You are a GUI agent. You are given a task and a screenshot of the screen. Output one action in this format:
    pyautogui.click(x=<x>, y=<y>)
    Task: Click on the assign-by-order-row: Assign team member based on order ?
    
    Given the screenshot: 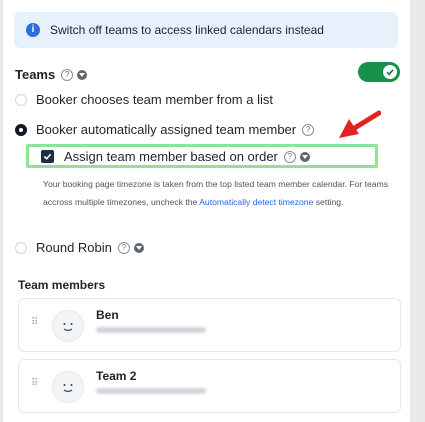 What is the action you would take?
    pyautogui.click(x=175, y=156)
    